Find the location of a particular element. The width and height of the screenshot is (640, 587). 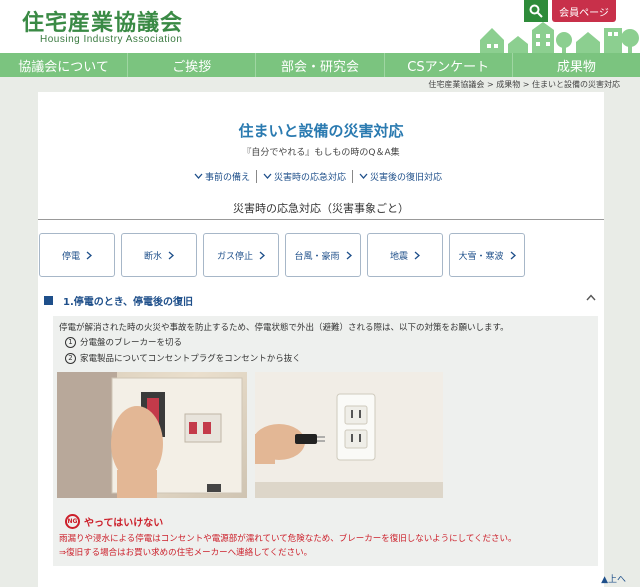

search-icon is located at coordinates (536, 11).